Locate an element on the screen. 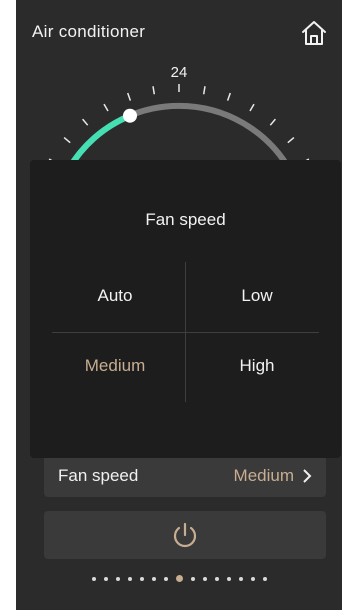  chevron-right-icon is located at coordinates (307, 476).